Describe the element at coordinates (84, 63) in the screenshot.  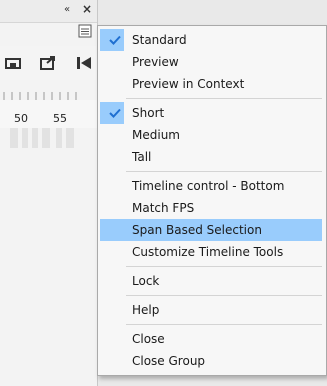
I see `step-back-icon` at that location.